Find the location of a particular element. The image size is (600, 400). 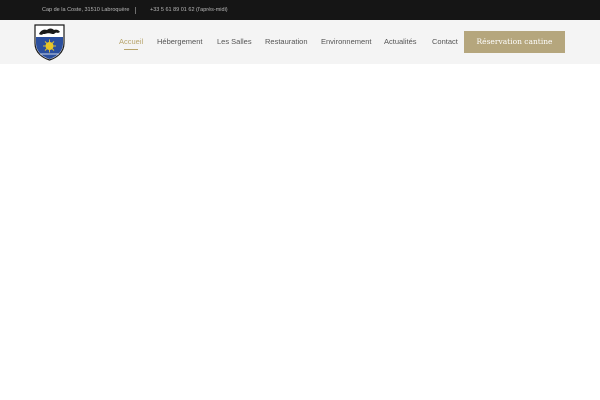

address-text: Cap de la Coste, 31510 Labroquère is located at coordinates (86, 10).